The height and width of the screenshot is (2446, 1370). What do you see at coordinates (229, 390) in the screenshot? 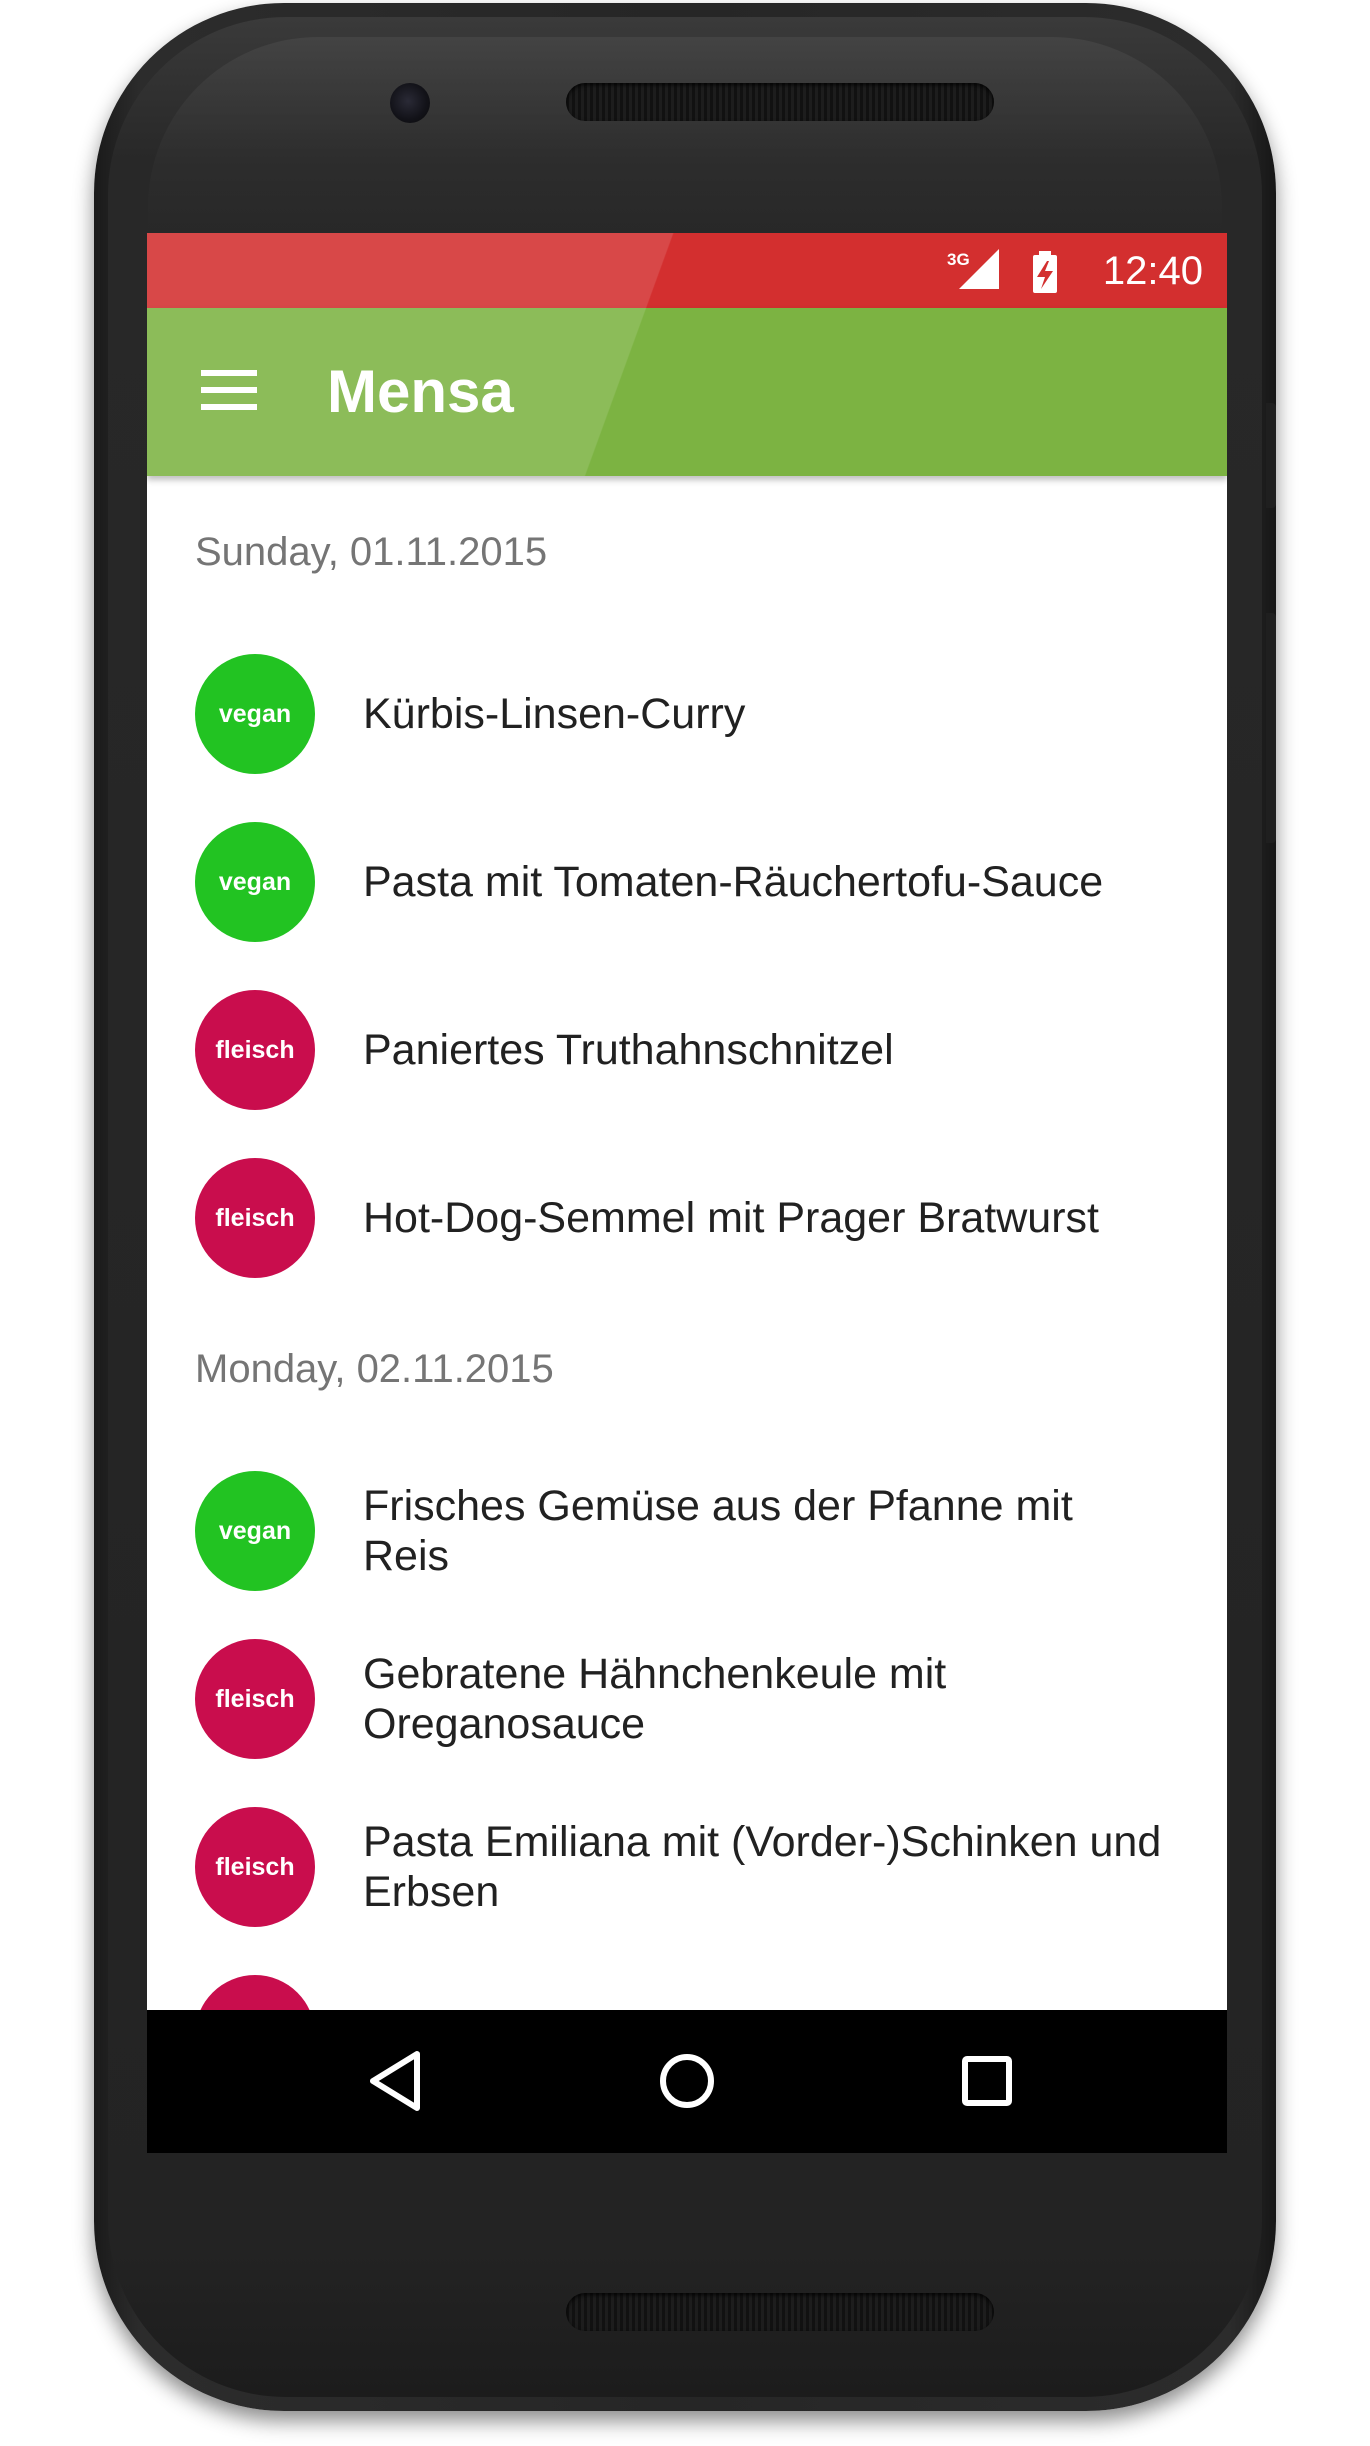
I see `hamburger-menu-icon` at bounding box center [229, 390].